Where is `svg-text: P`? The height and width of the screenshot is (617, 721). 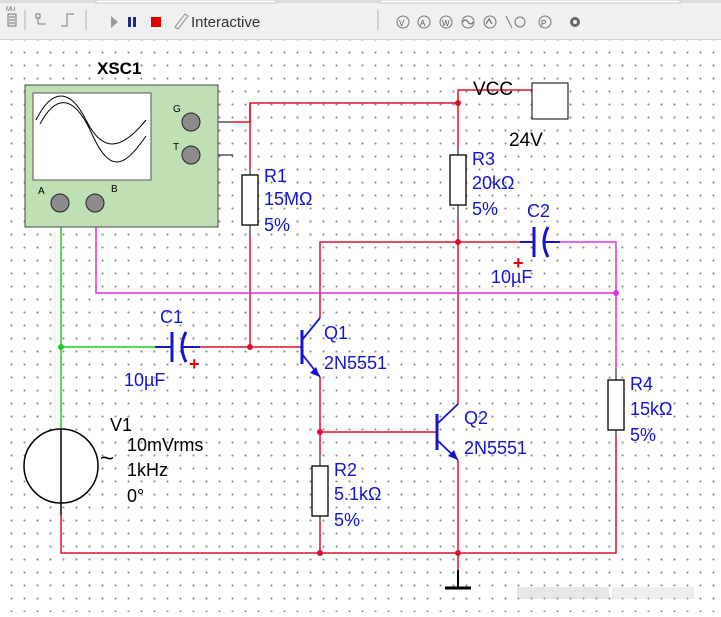
svg-text: P is located at coordinates (543, 23).